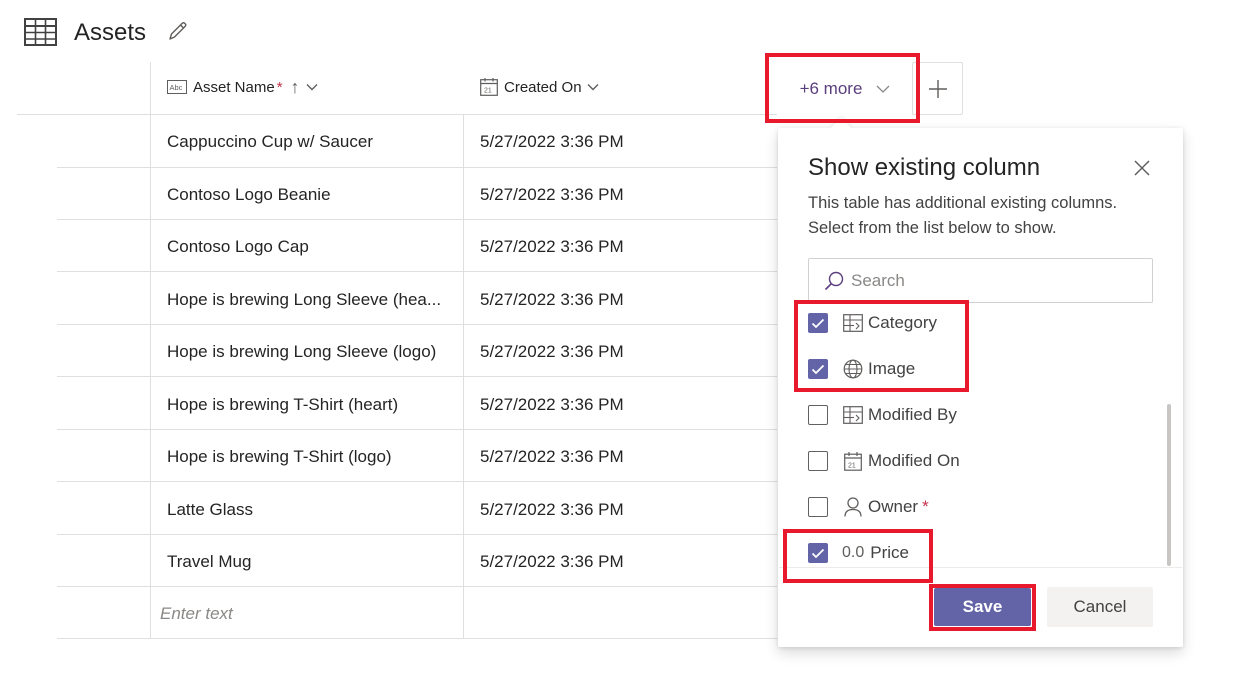 This screenshot has height=675, width=1246. I want to click on option-label: Modified On, so click(914, 460).